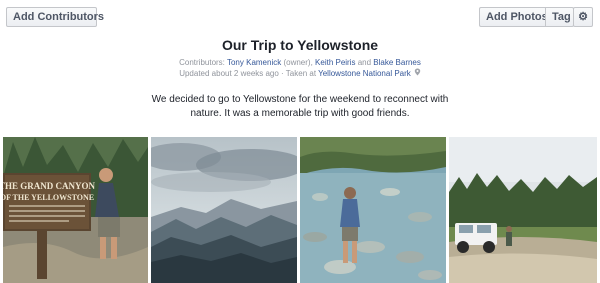  Describe the element at coordinates (254, 62) in the screenshot. I see `contributor-link: Tony Kamenick` at that location.